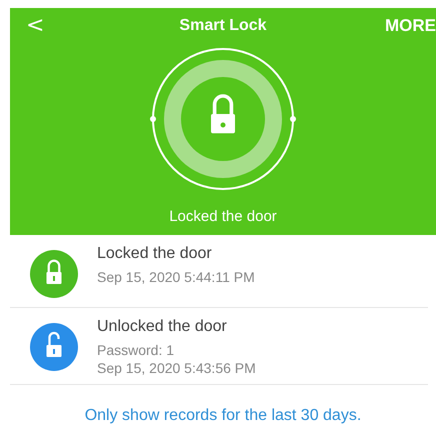  What do you see at coordinates (155, 254) in the screenshot?
I see `record-title: Locked the door` at bounding box center [155, 254].